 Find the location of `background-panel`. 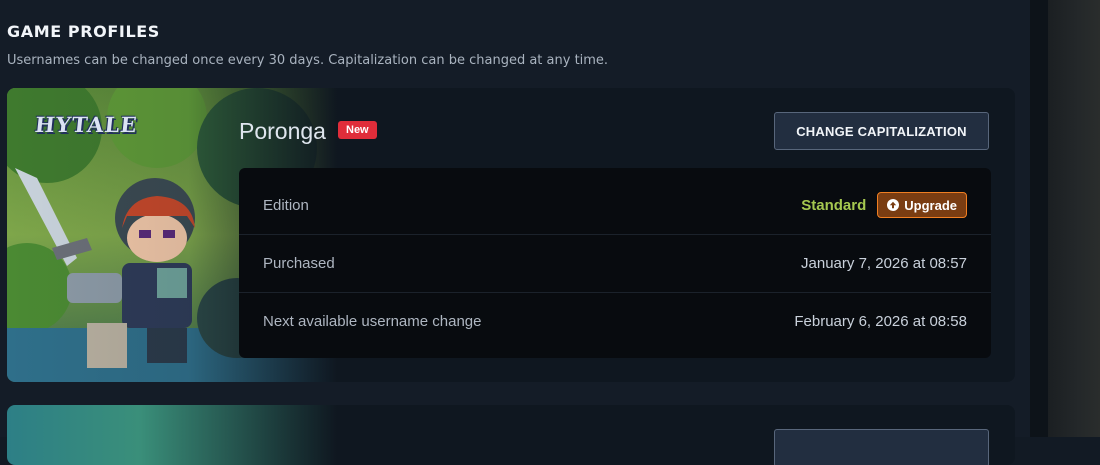

background-panel is located at coordinates (1074, 218).